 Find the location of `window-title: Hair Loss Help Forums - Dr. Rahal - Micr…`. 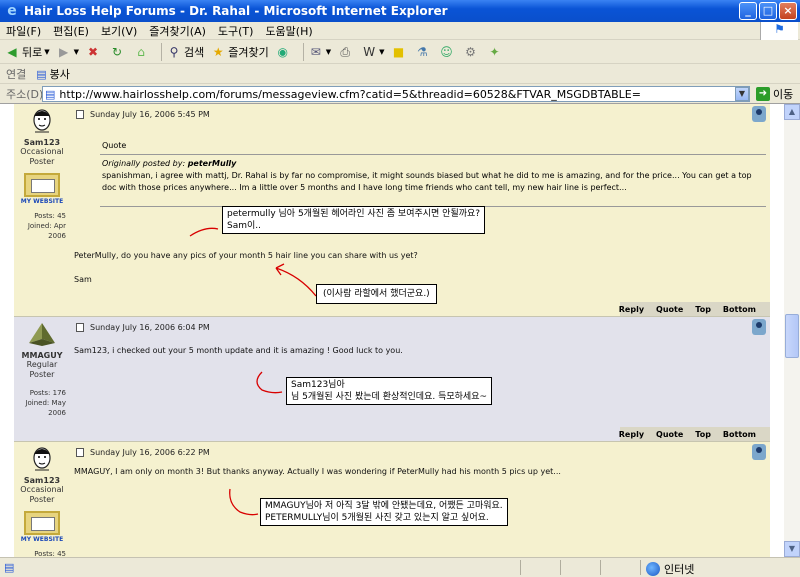

window-title: Hair Loss Help Forums - Dr. Rahal - Micr… is located at coordinates (236, 11).